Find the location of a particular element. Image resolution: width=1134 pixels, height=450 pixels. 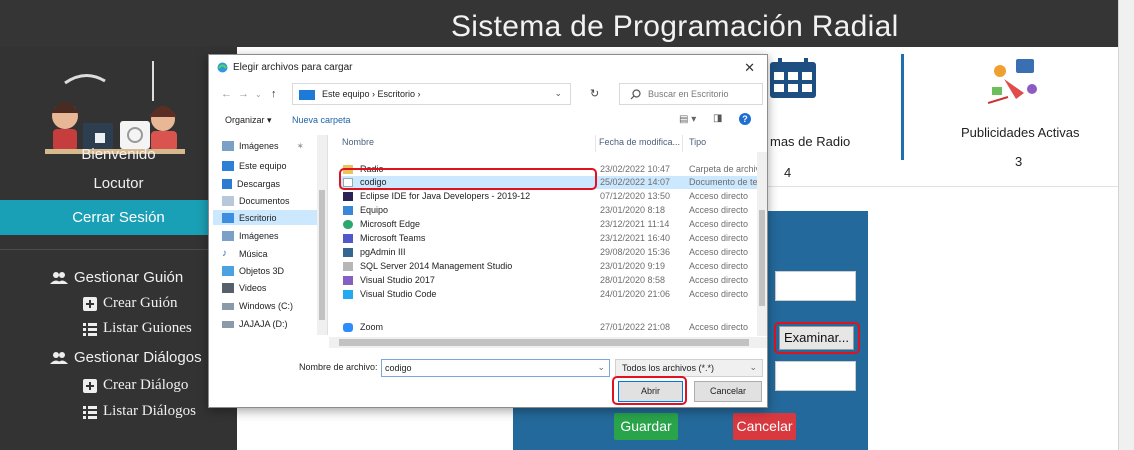

organize-menu: Organizar ▾ is located at coordinates (248, 120).